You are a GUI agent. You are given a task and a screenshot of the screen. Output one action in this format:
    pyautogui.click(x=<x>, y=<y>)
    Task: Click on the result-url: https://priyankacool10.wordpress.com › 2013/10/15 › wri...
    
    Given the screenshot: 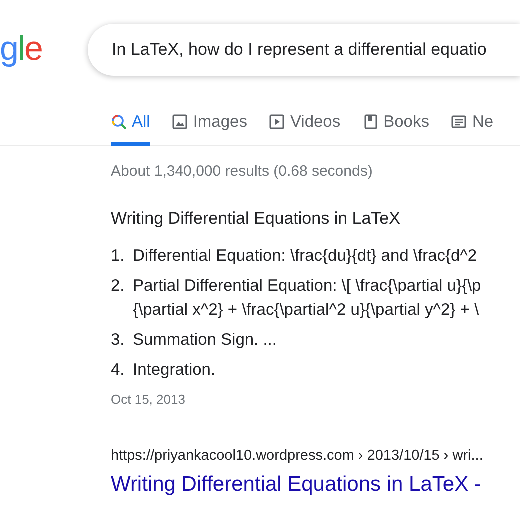 What is the action you would take?
    pyautogui.click(x=297, y=456)
    